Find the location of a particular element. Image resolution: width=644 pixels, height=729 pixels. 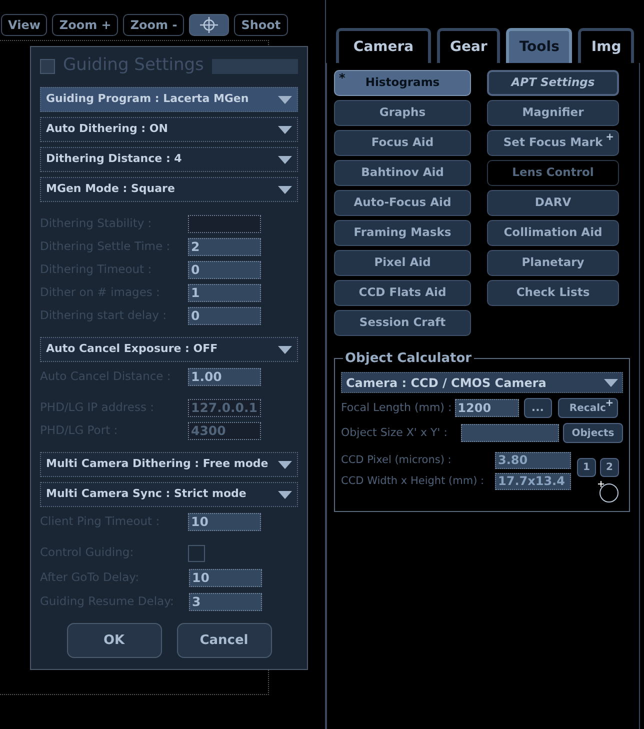

tool-button: Graphs is located at coordinates (402, 113).